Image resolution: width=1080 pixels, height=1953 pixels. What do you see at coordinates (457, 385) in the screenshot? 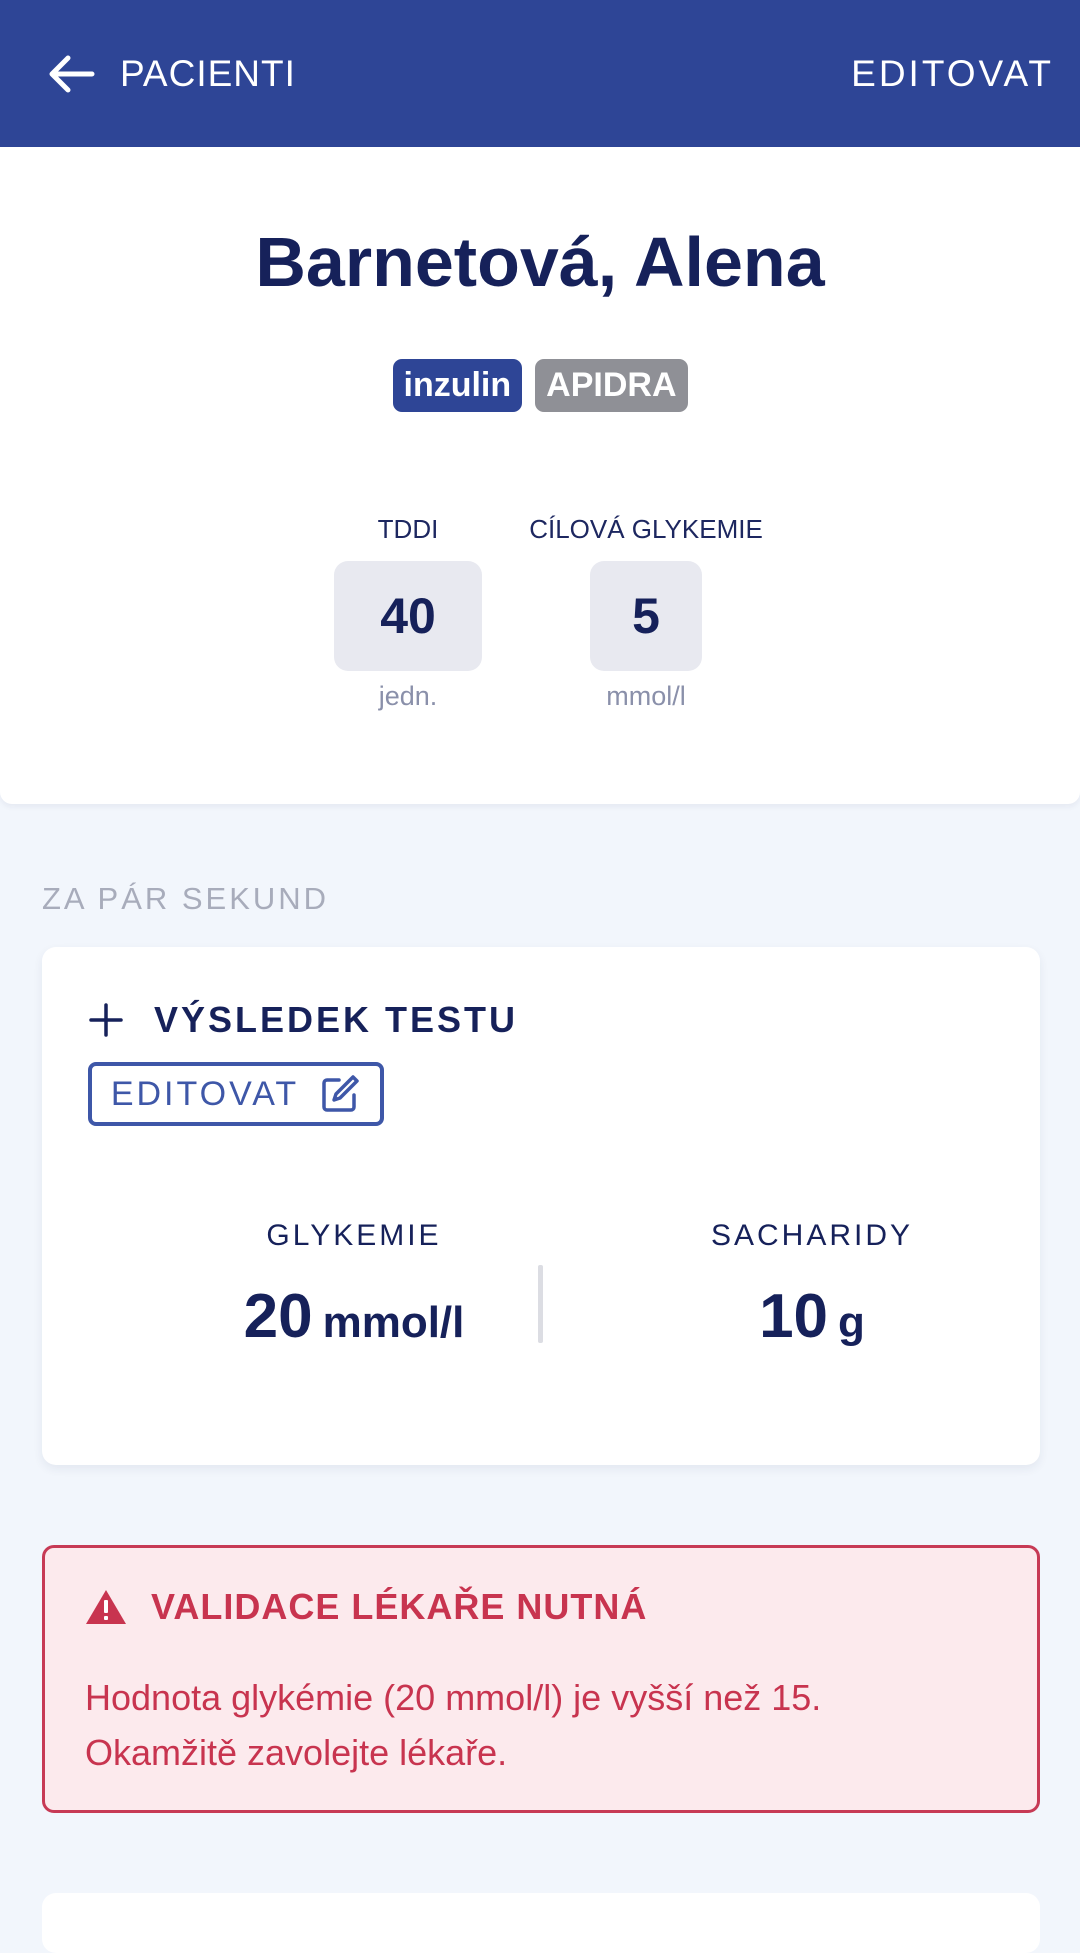
I see `tag-insulin: inzulin` at bounding box center [457, 385].